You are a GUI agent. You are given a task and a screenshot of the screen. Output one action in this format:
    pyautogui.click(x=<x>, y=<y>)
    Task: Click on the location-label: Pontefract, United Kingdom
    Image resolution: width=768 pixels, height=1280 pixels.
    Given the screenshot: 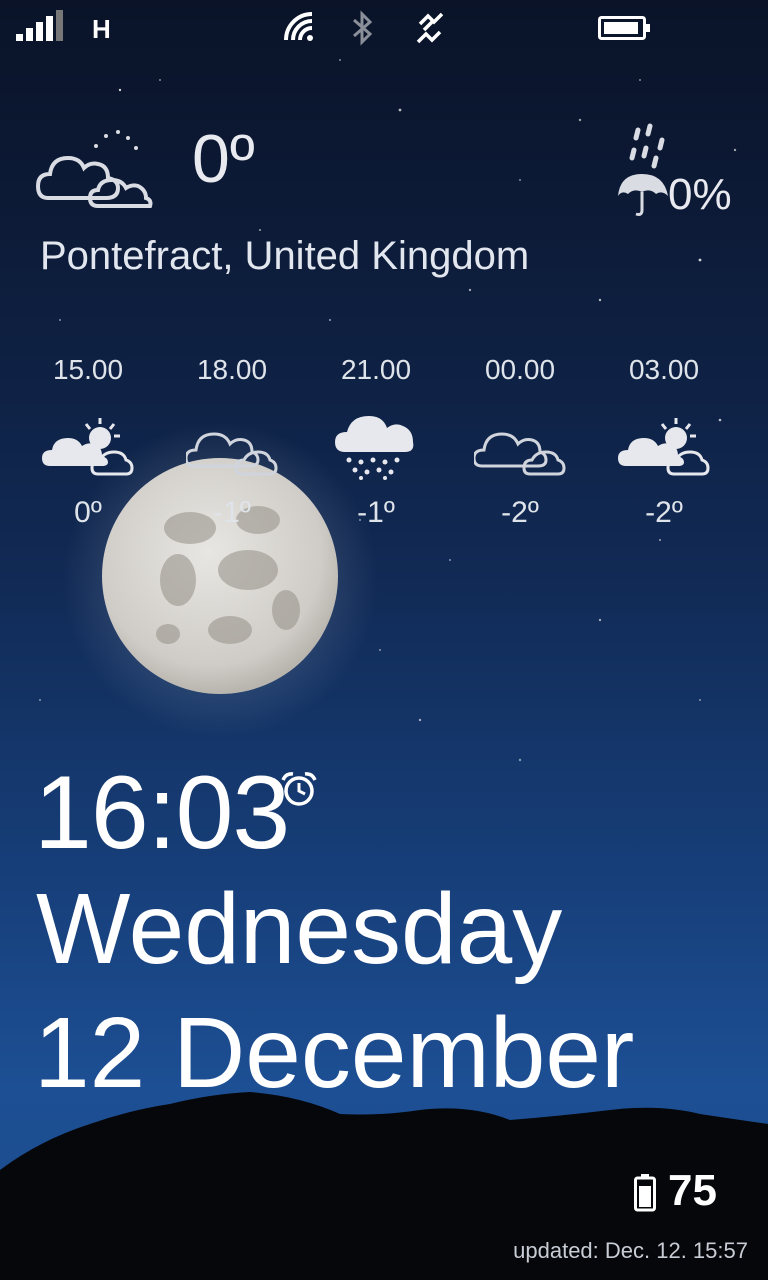 What is the action you would take?
    pyautogui.click(x=285, y=256)
    